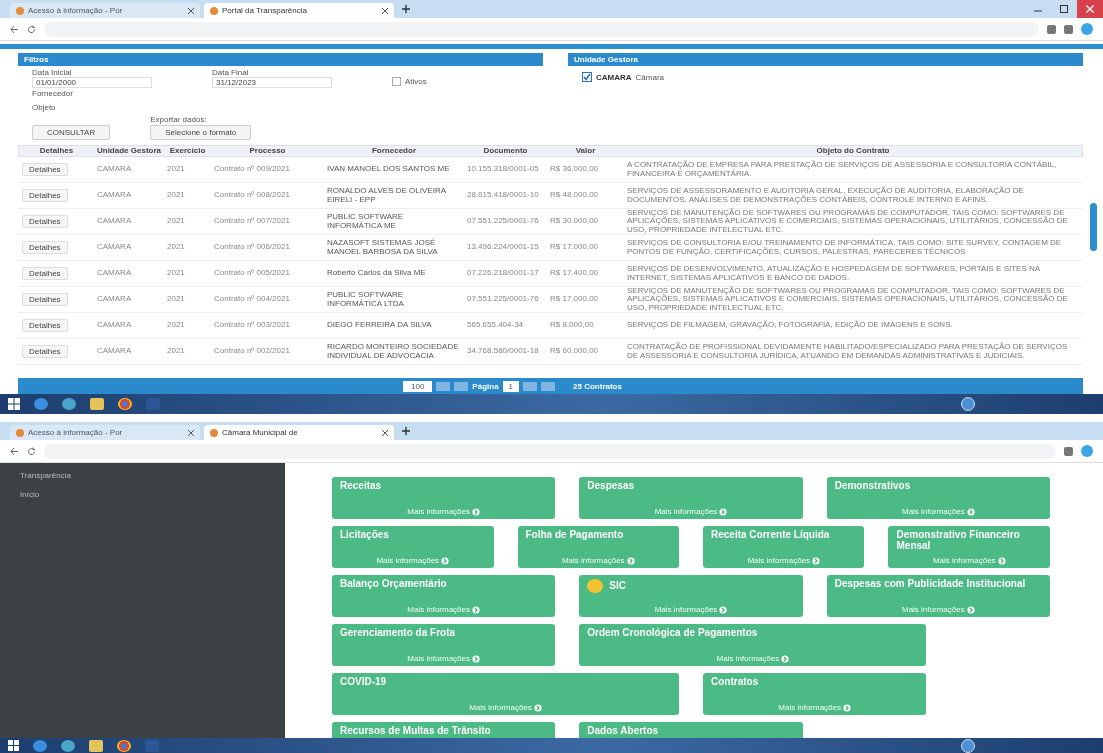 The width and height of the screenshot is (1103, 753). I want to click on menu-card: Licitações Mais informações, so click(413, 547).